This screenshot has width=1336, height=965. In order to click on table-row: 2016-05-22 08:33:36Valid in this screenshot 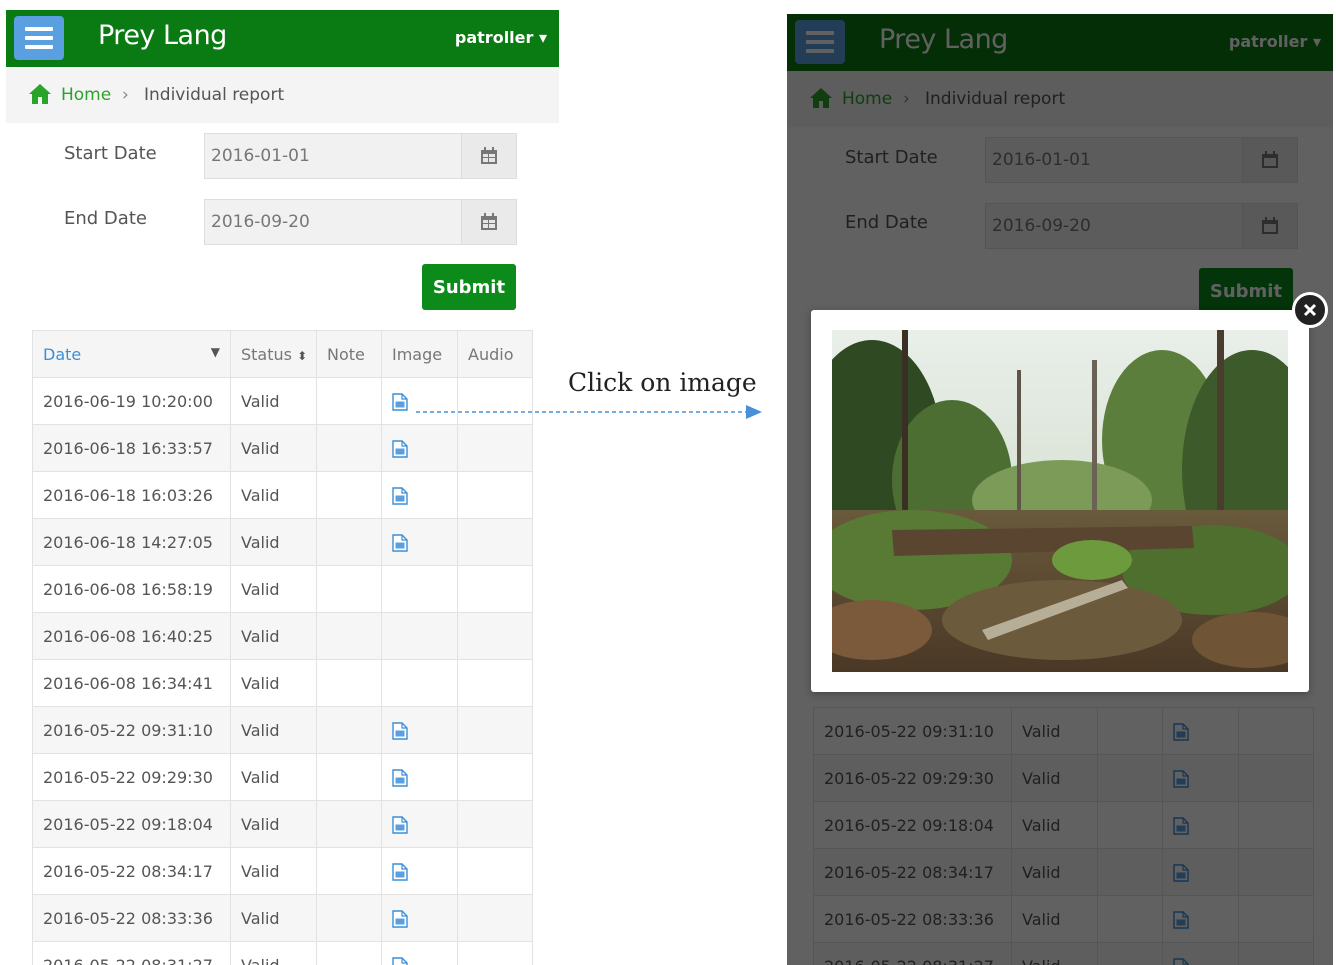, I will do `click(282, 918)`.